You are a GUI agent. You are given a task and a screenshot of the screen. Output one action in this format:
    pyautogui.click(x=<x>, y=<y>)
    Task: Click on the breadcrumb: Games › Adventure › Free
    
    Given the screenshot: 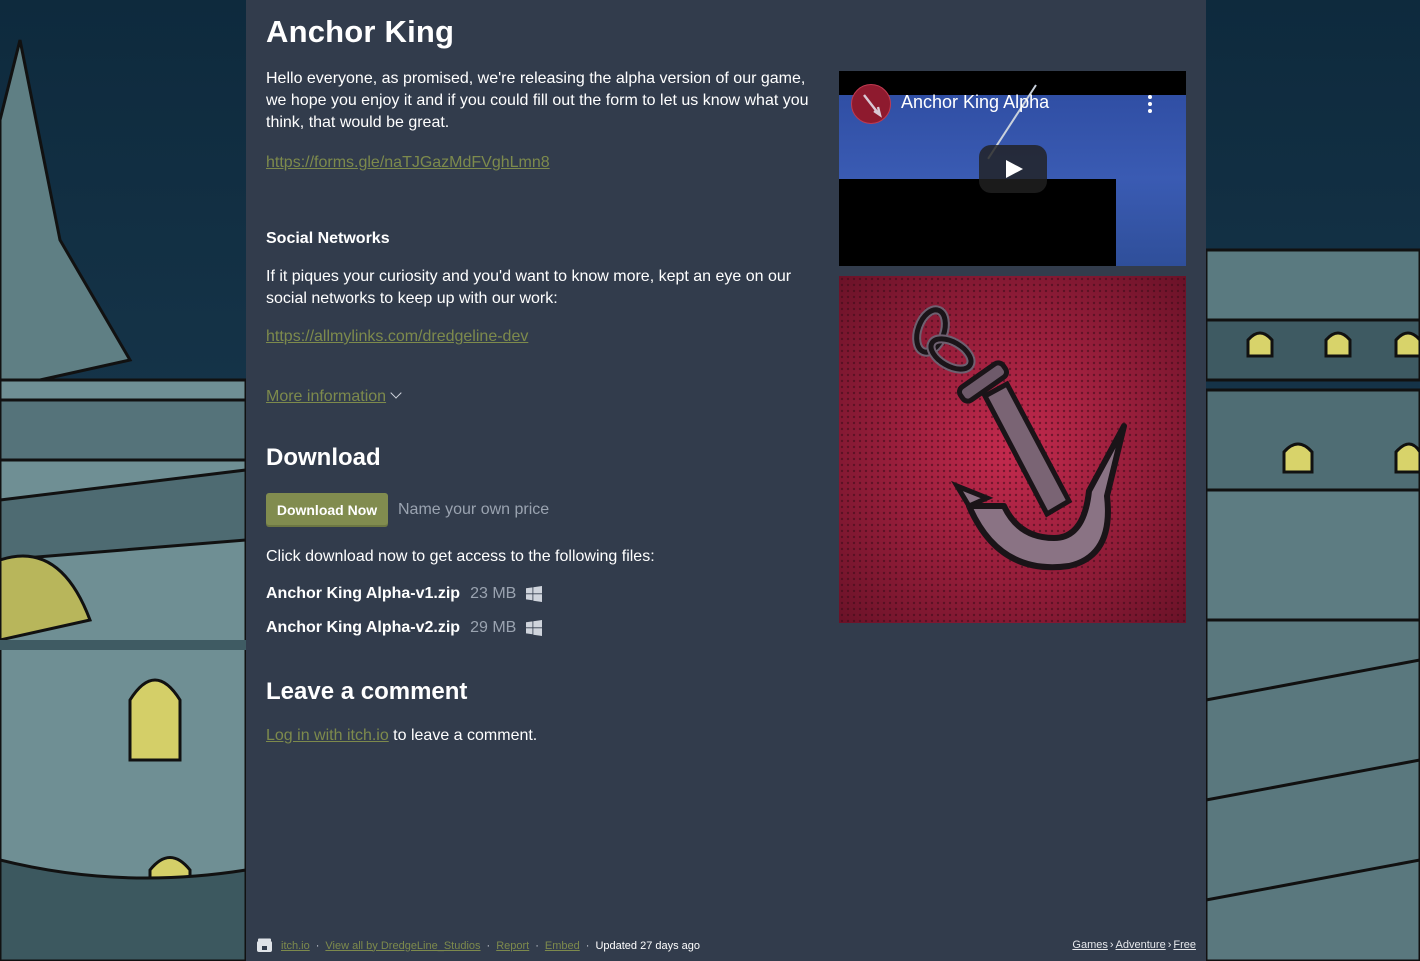 What is the action you would take?
    pyautogui.click(x=1134, y=945)
    